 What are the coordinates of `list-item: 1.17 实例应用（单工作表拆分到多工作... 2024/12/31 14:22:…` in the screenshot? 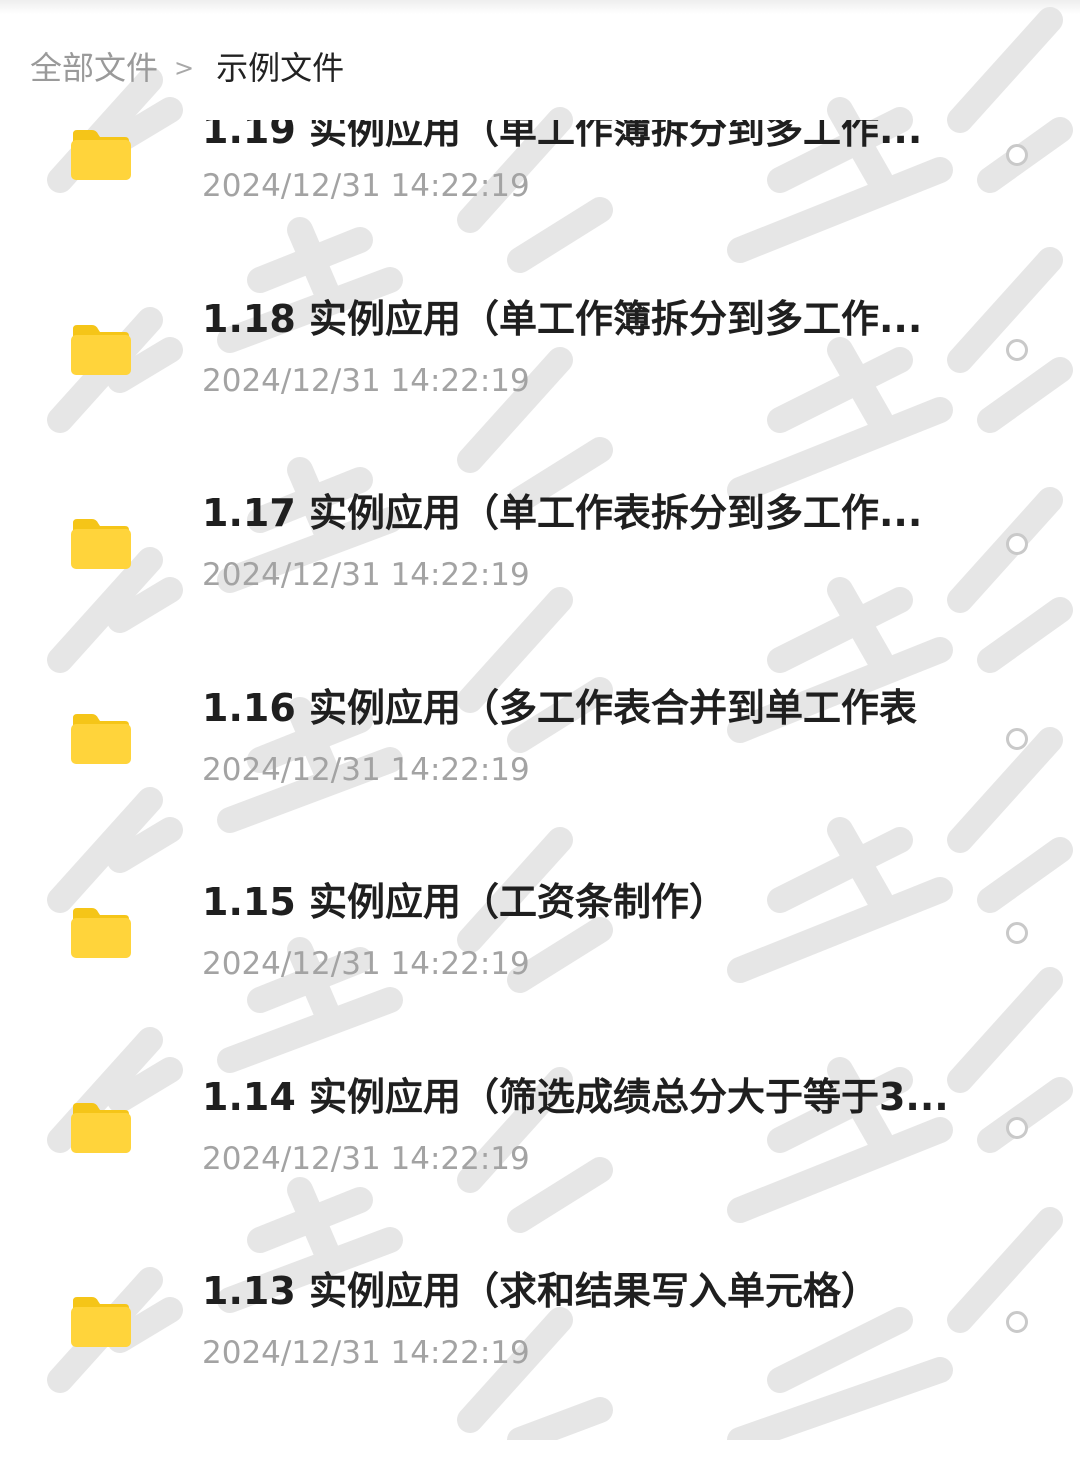 It's located at (540, 584).